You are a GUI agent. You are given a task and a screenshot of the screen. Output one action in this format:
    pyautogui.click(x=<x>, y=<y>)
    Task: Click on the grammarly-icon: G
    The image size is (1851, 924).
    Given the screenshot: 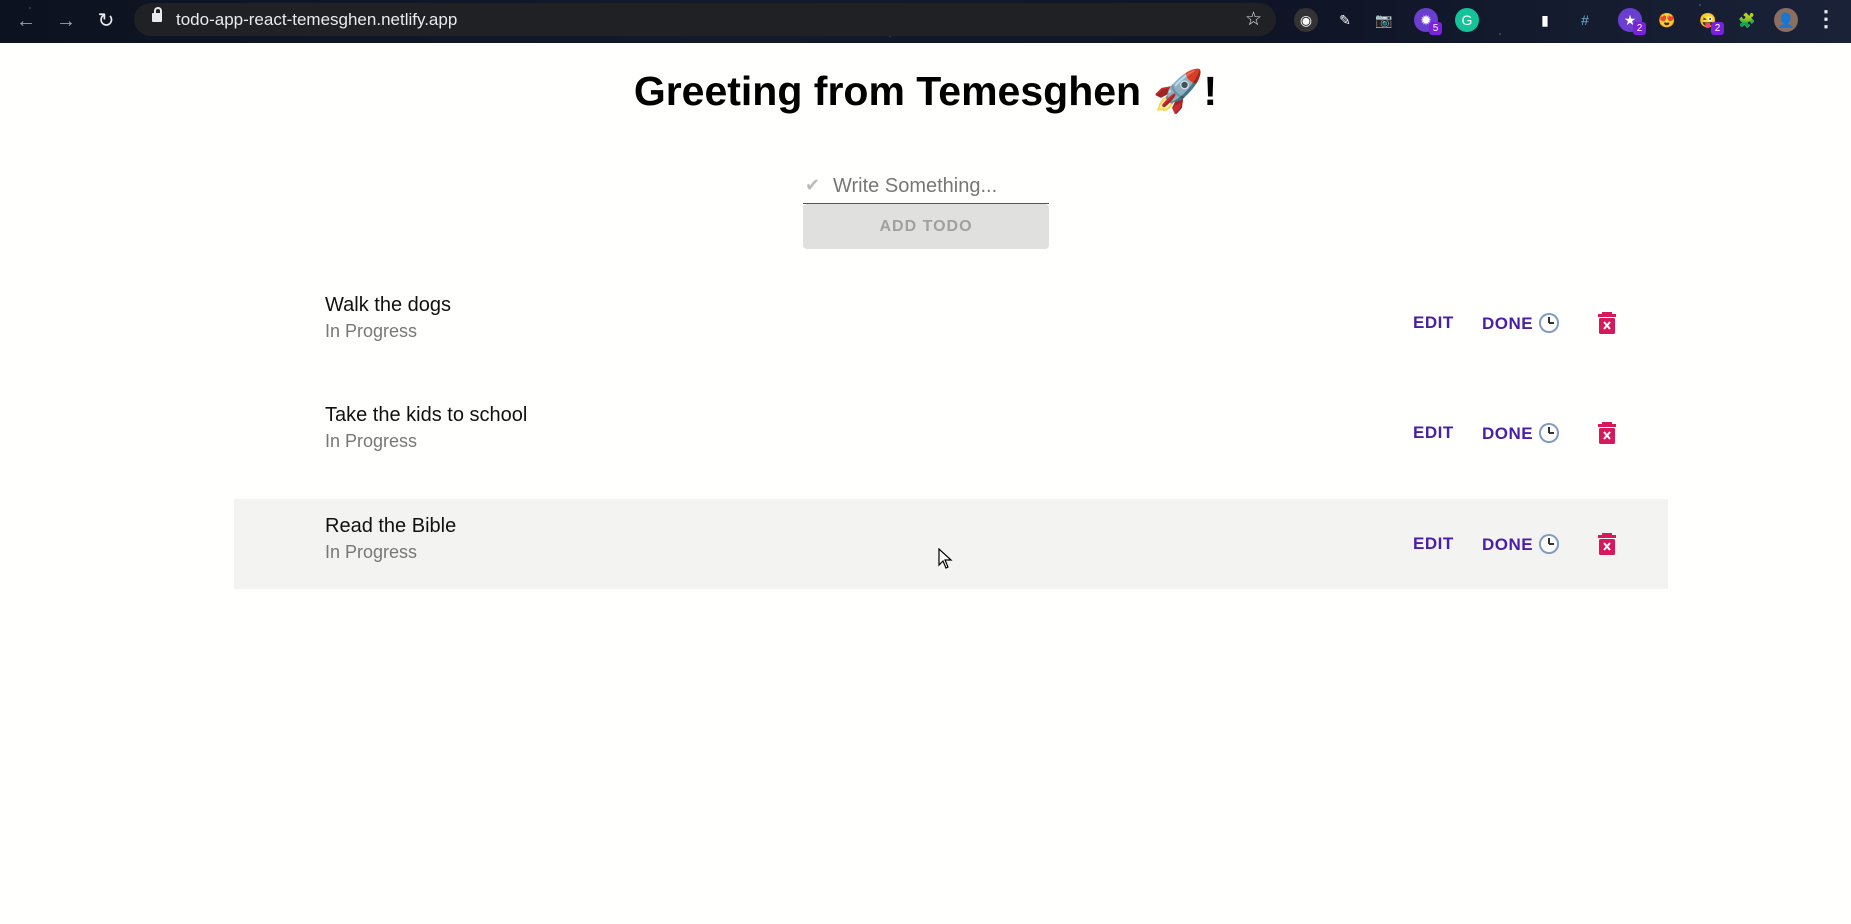 What is the action you would take?
    pyautogui.click(x=1467, y=20)
    